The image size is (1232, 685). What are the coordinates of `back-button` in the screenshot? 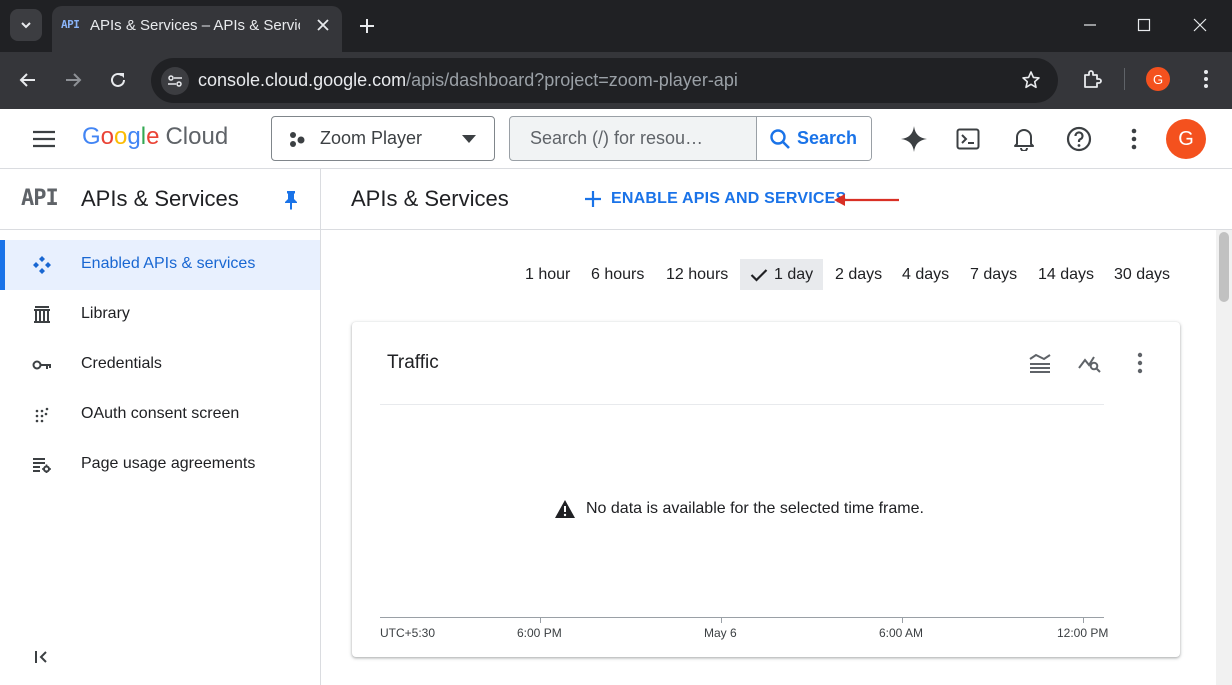 It's located at (28, 80).